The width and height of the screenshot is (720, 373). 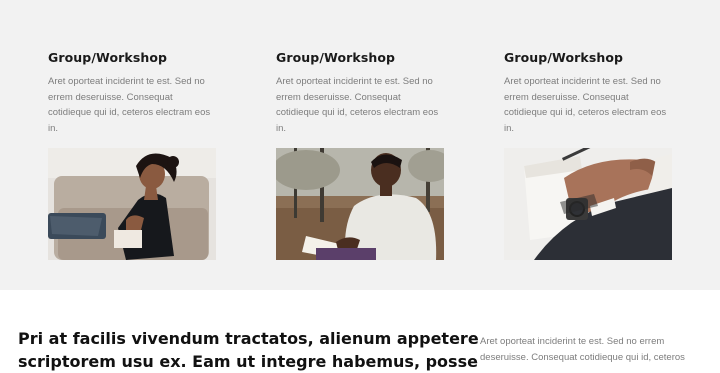 I want to click on hand-with-wristwatch-image, so click(x=588, y=204).